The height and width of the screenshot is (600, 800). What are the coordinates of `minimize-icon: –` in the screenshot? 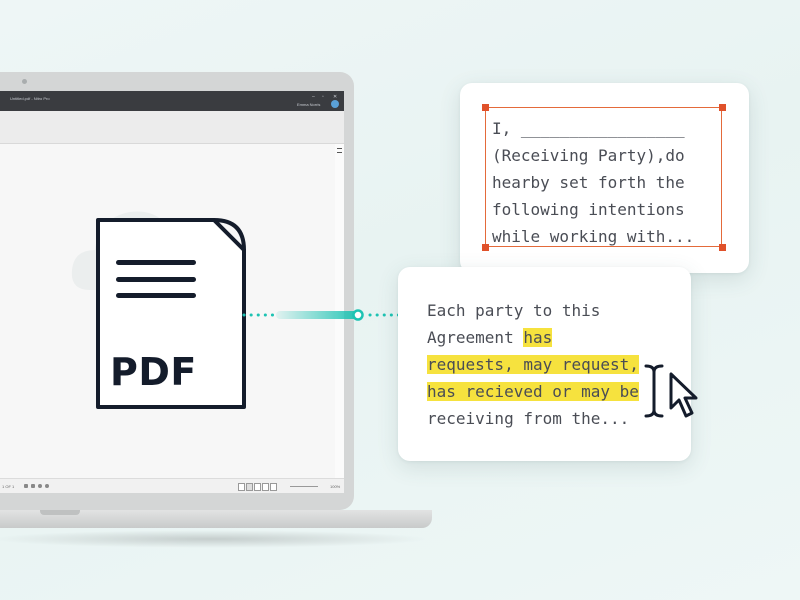 It's located at (313, 97).